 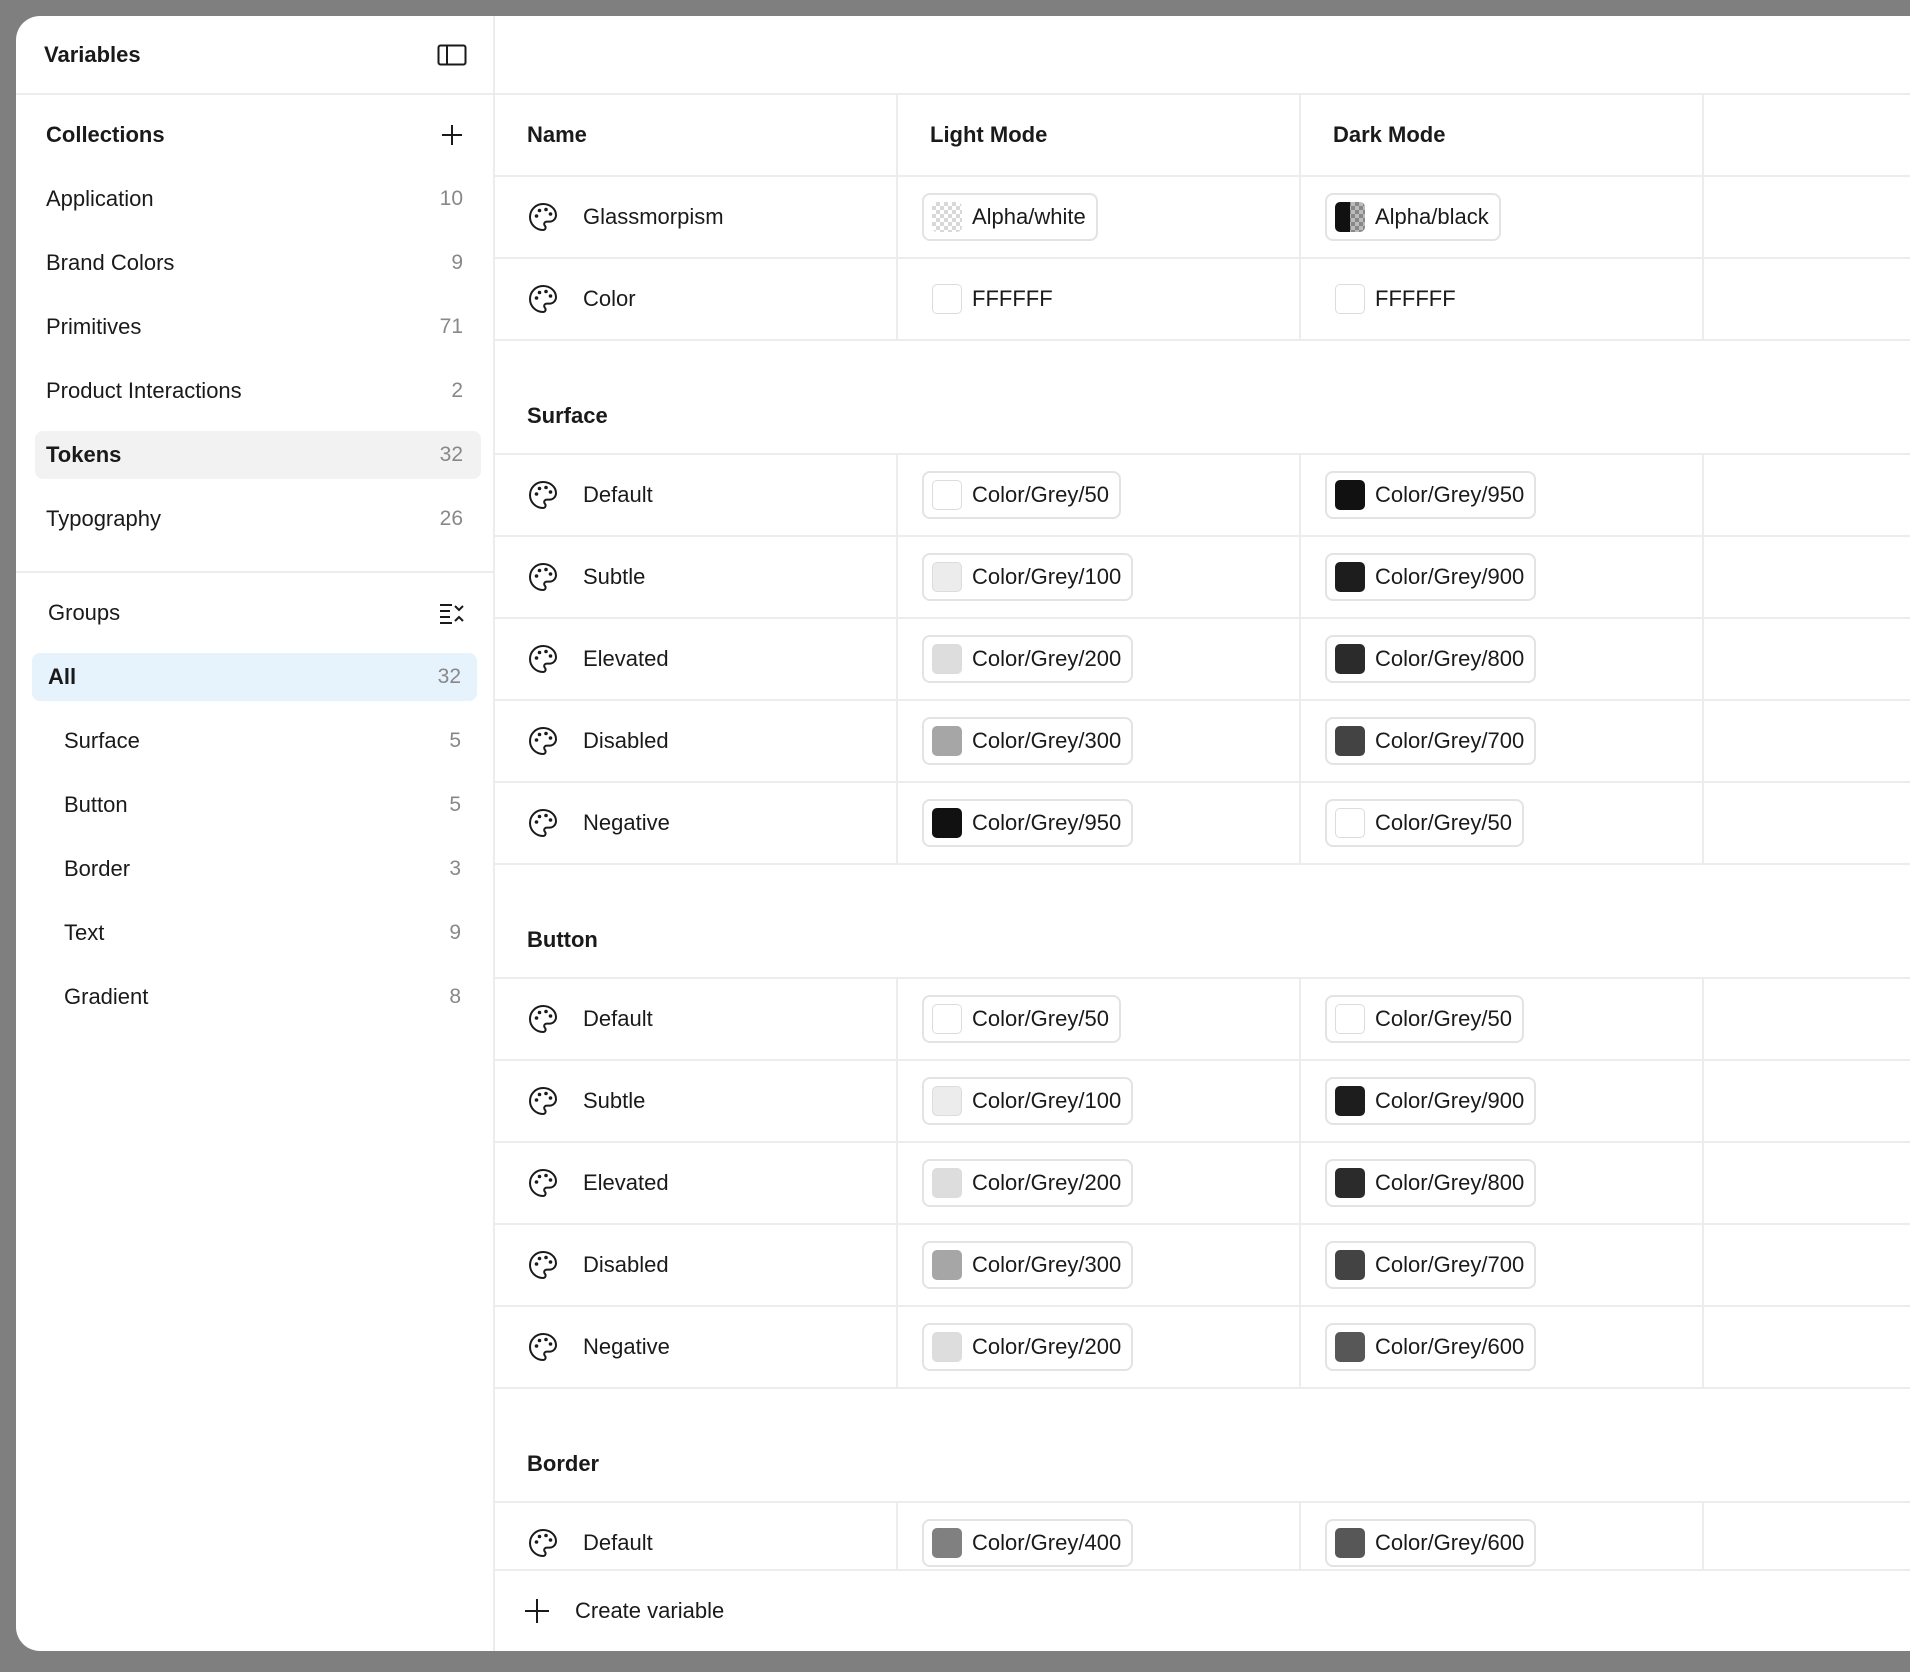 What do you see at coordinates (254, 869) in the screenshot?
I see `group-item-border: Border 3` at bounding box center [254, 869].